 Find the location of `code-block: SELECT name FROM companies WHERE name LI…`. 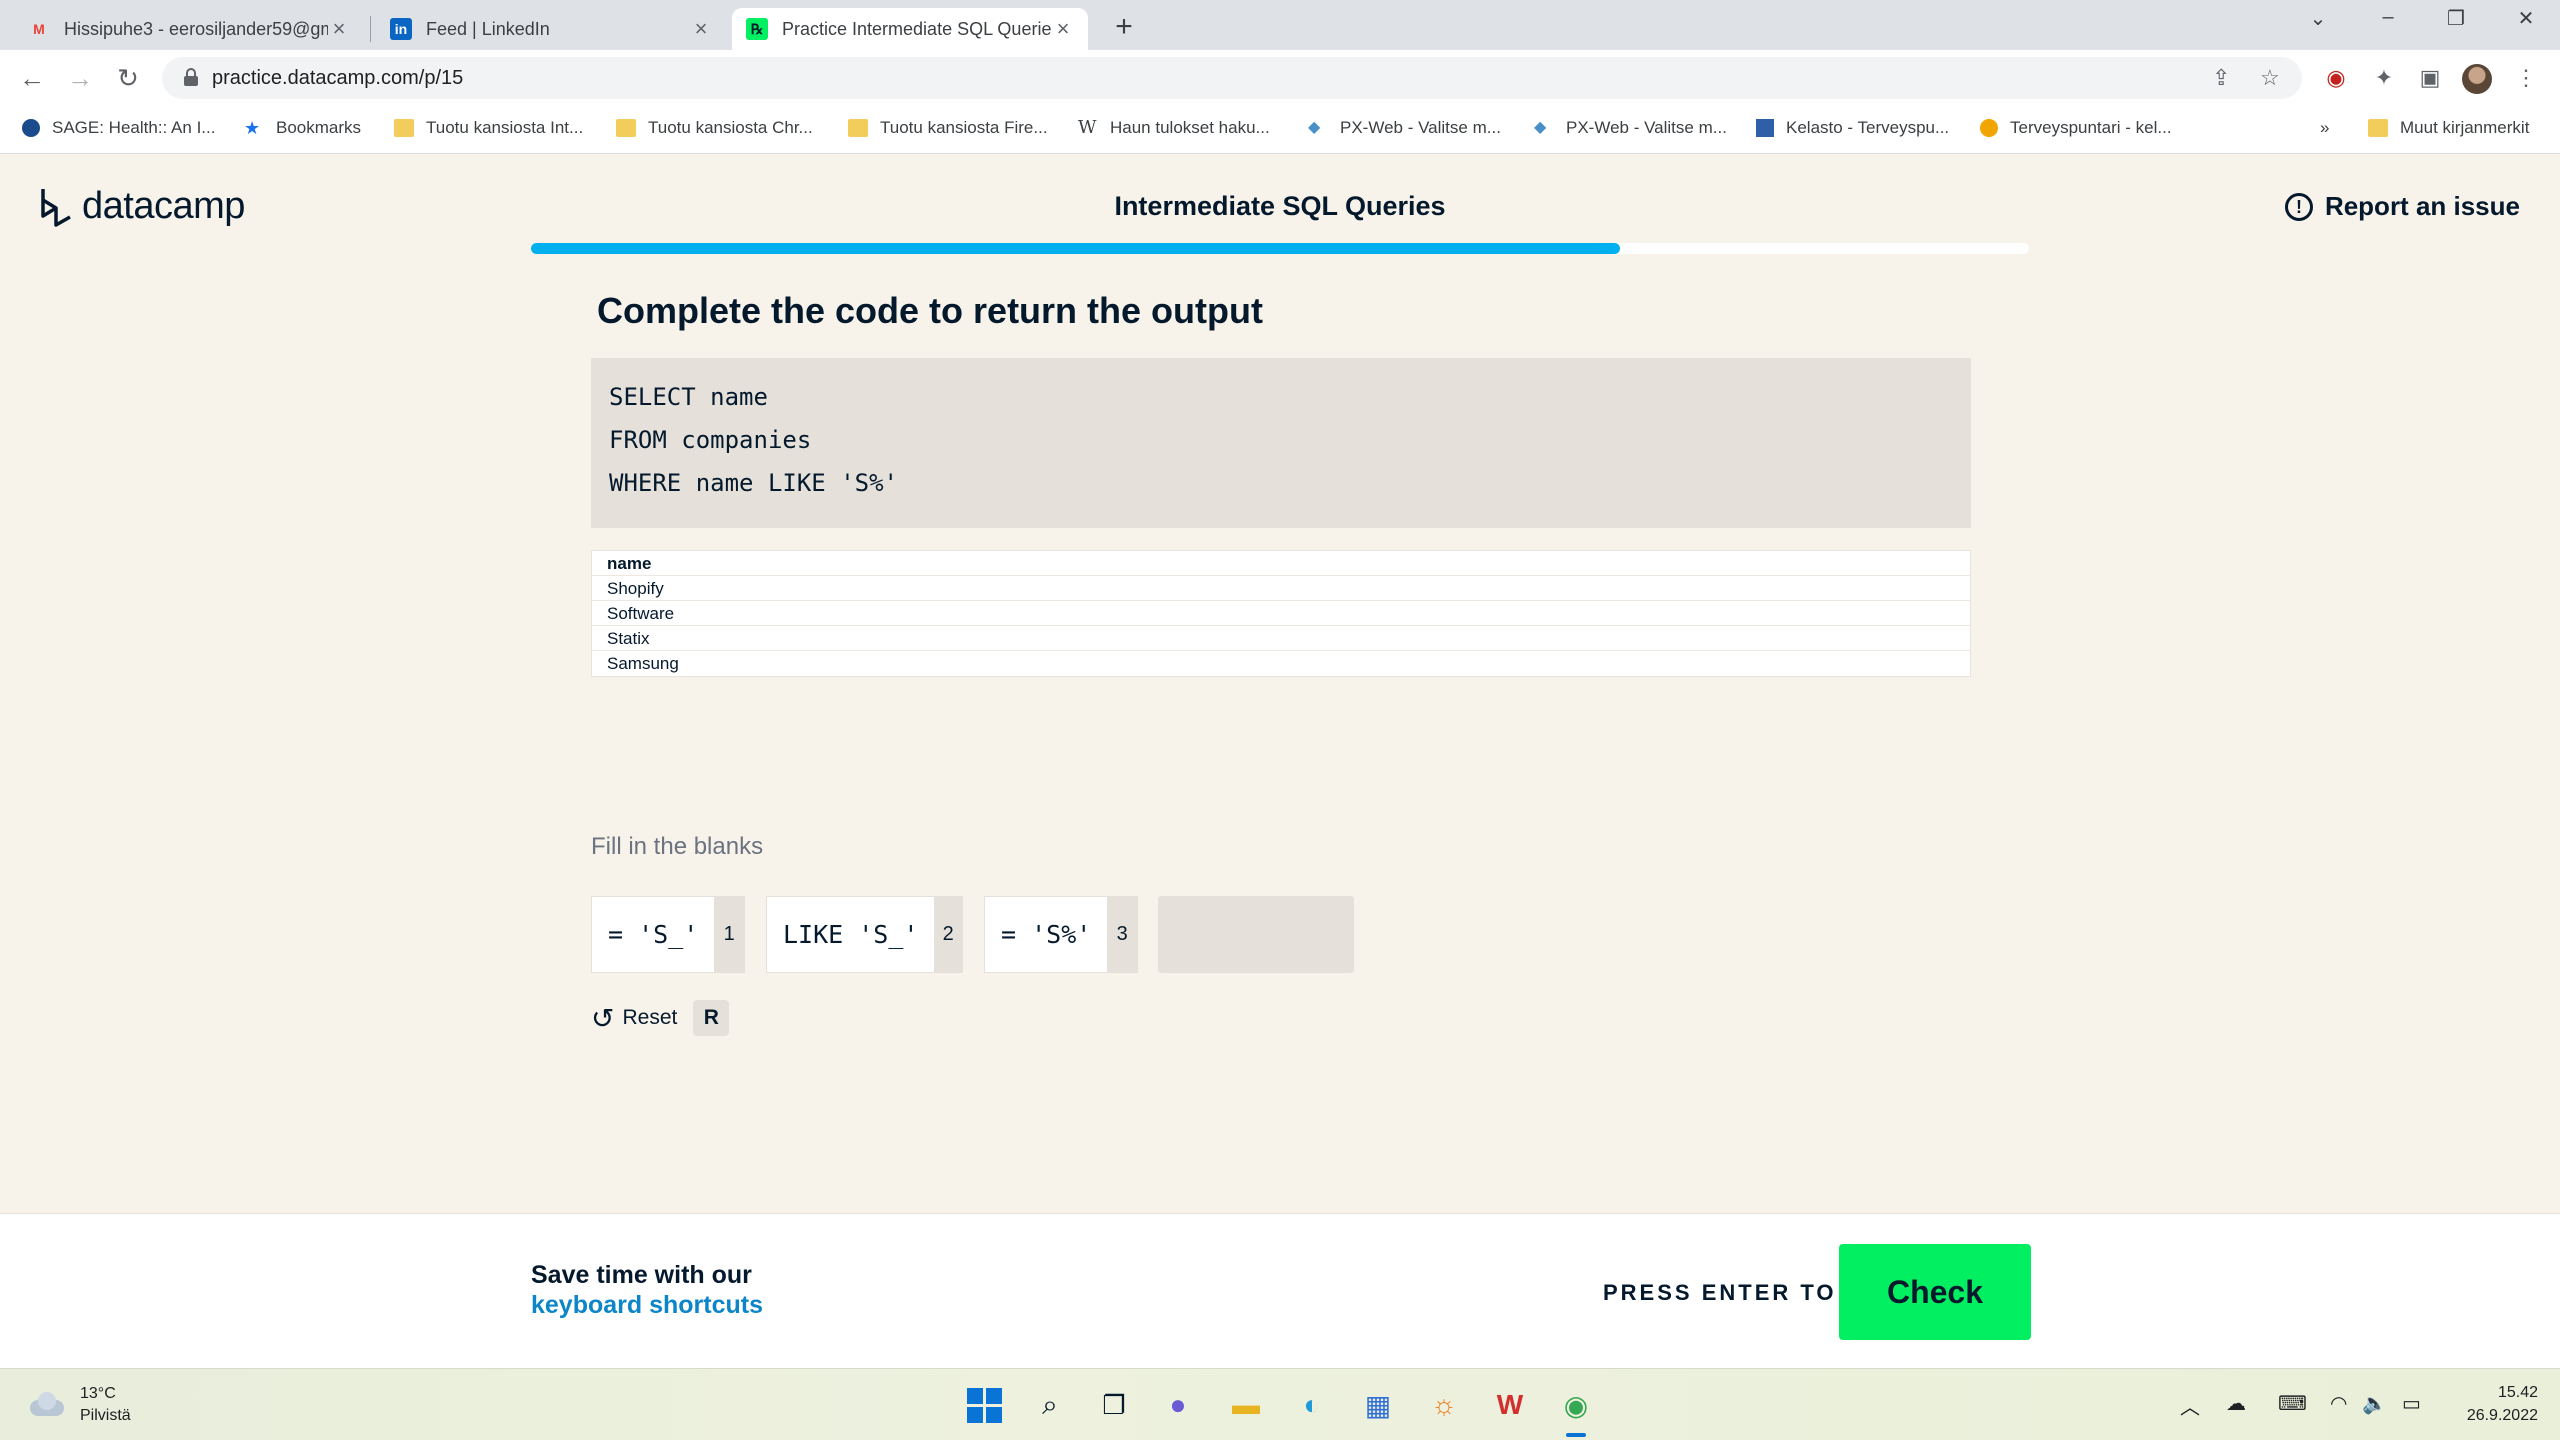

code-block: SELECT name FROM companies WHERE name LI… is located at coordinates (1281, 443).